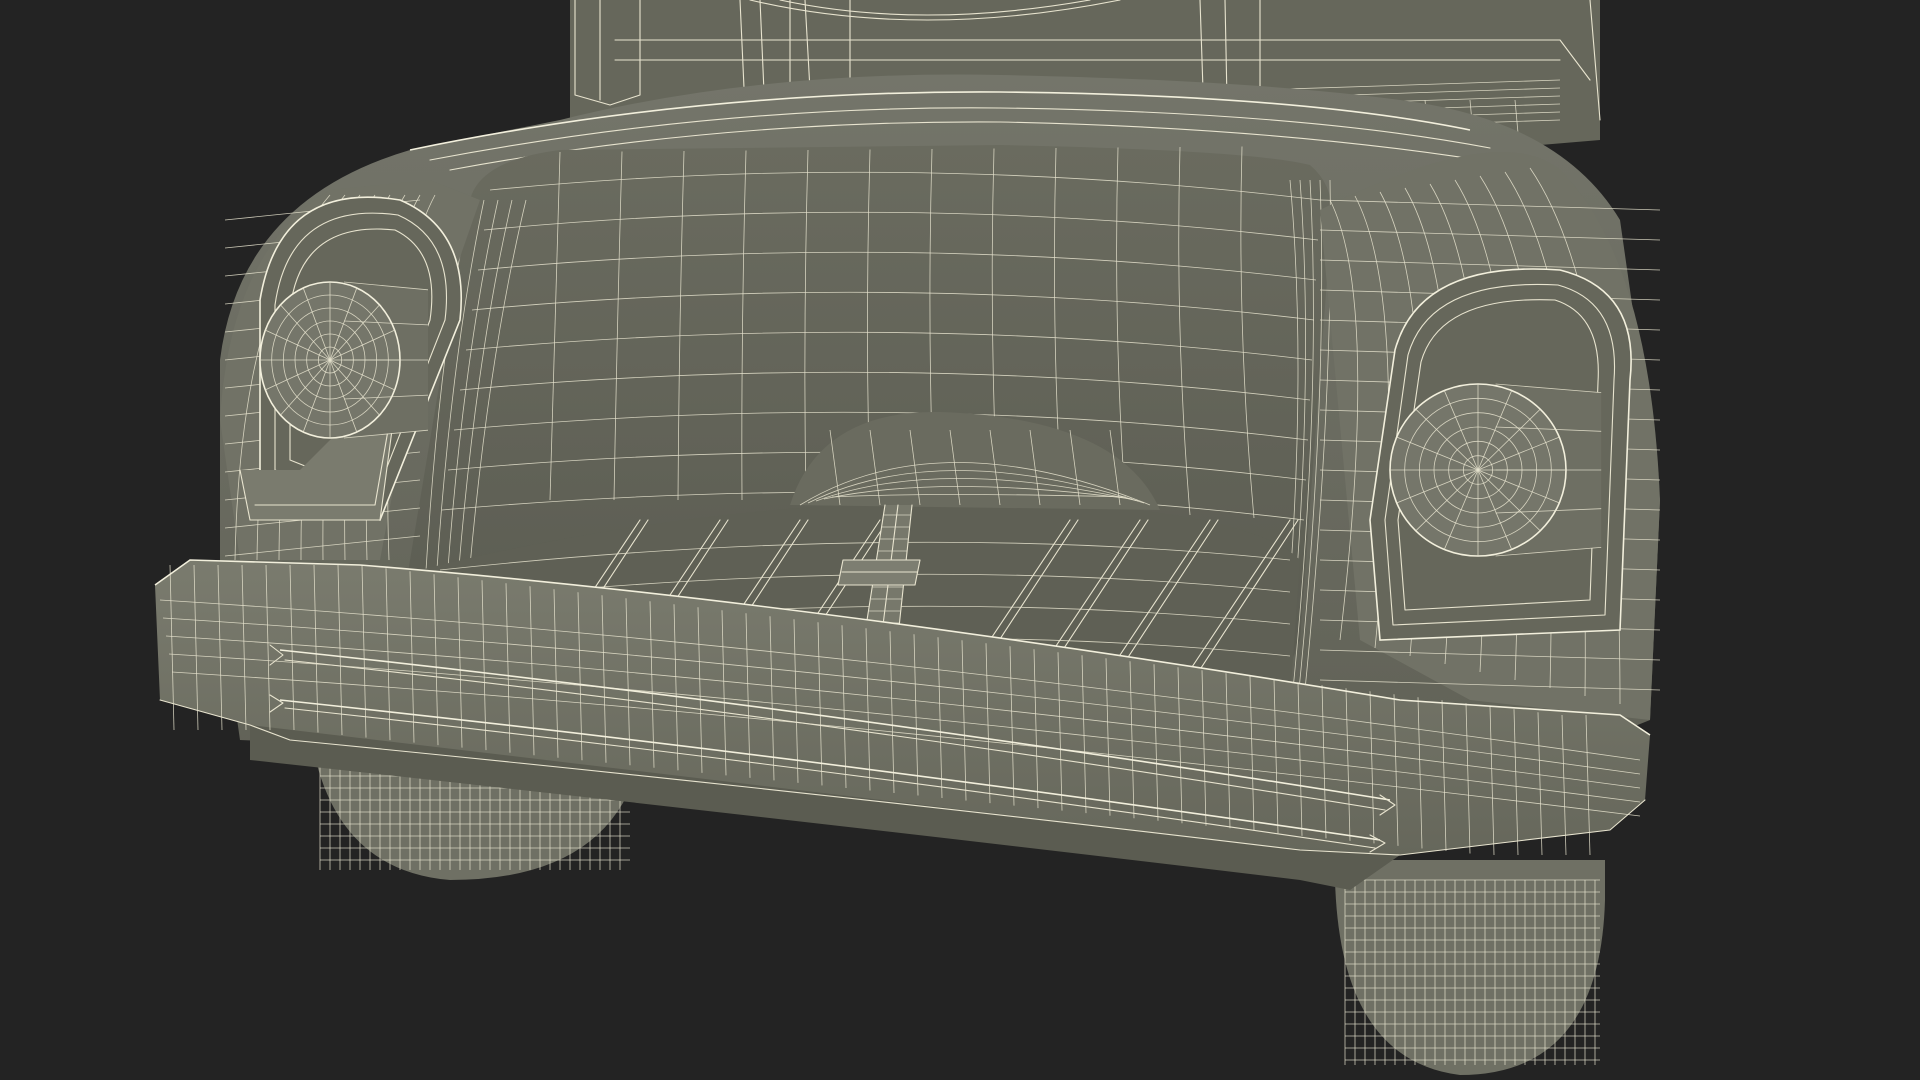 The height and width of the screenshot is (1080, 1920). I want to click on lamp-lens-right, so click(1495, 470).